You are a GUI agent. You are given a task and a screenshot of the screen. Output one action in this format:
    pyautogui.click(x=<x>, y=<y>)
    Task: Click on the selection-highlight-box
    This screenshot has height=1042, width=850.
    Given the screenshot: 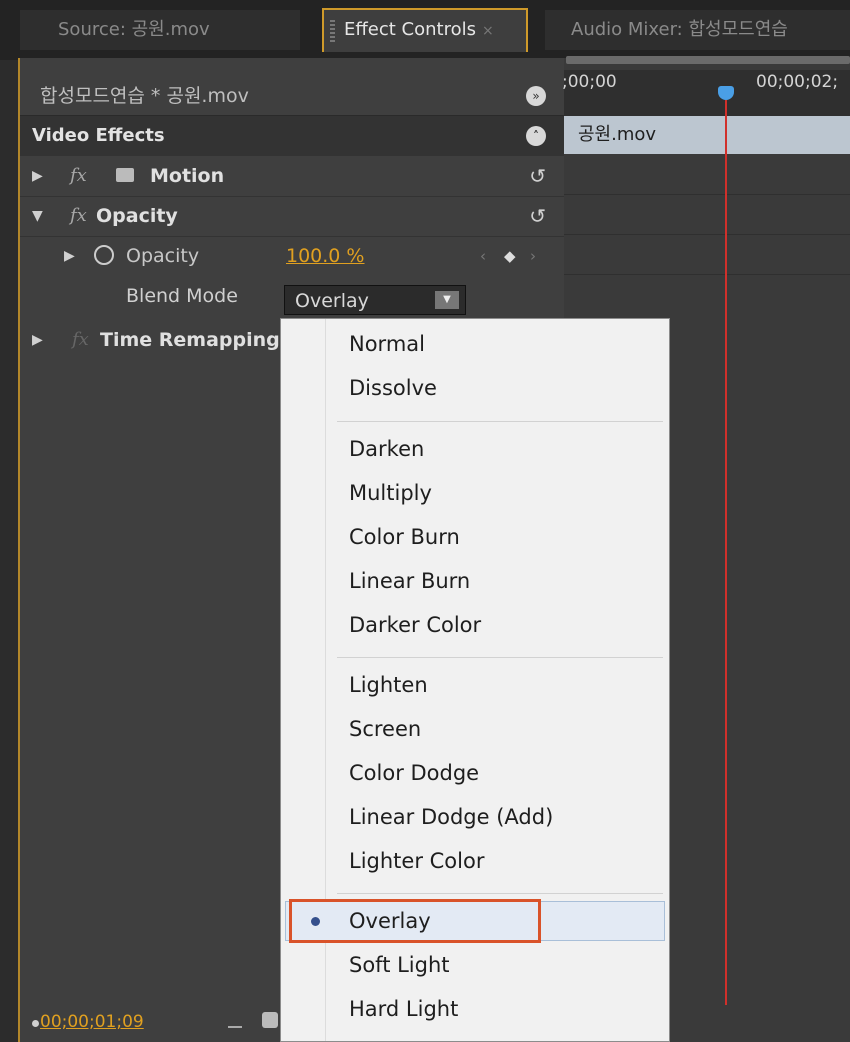 What is the action you would take?
    pyautogui.click(x=415, y=921)
    